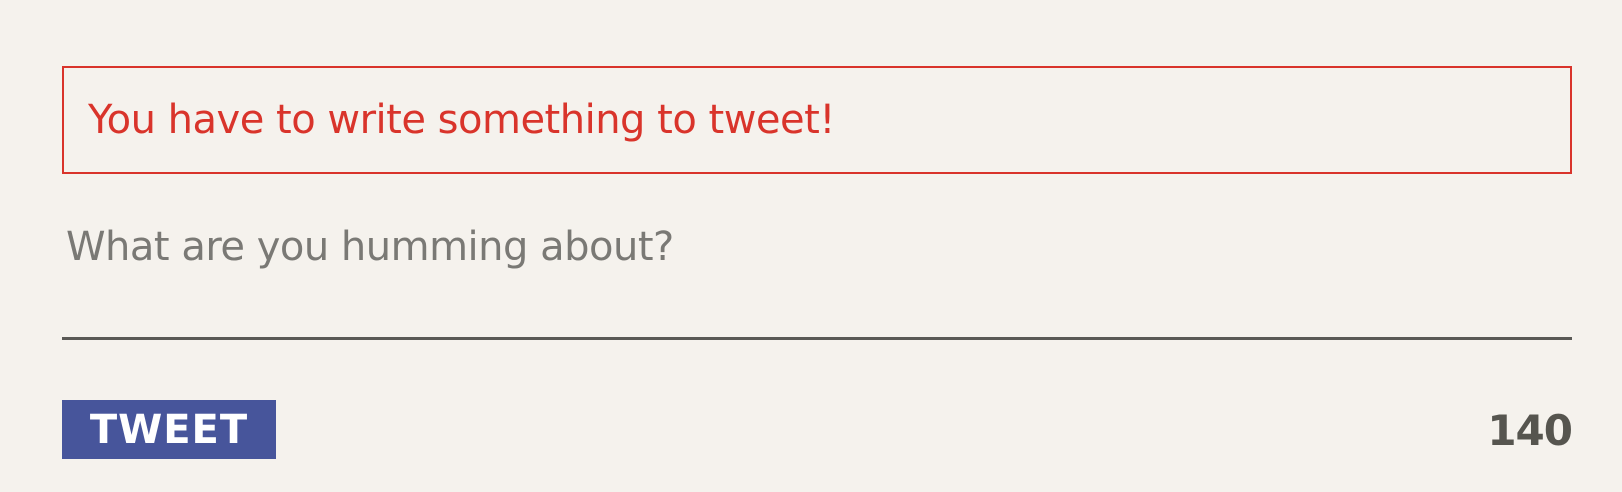 Image resolution: width=1622 pixels, height=492 pixels. What do you see at coordinates (1530, 430) in the screenshot?
I see `character-counter: 140` at bounding box center [1530, 430].